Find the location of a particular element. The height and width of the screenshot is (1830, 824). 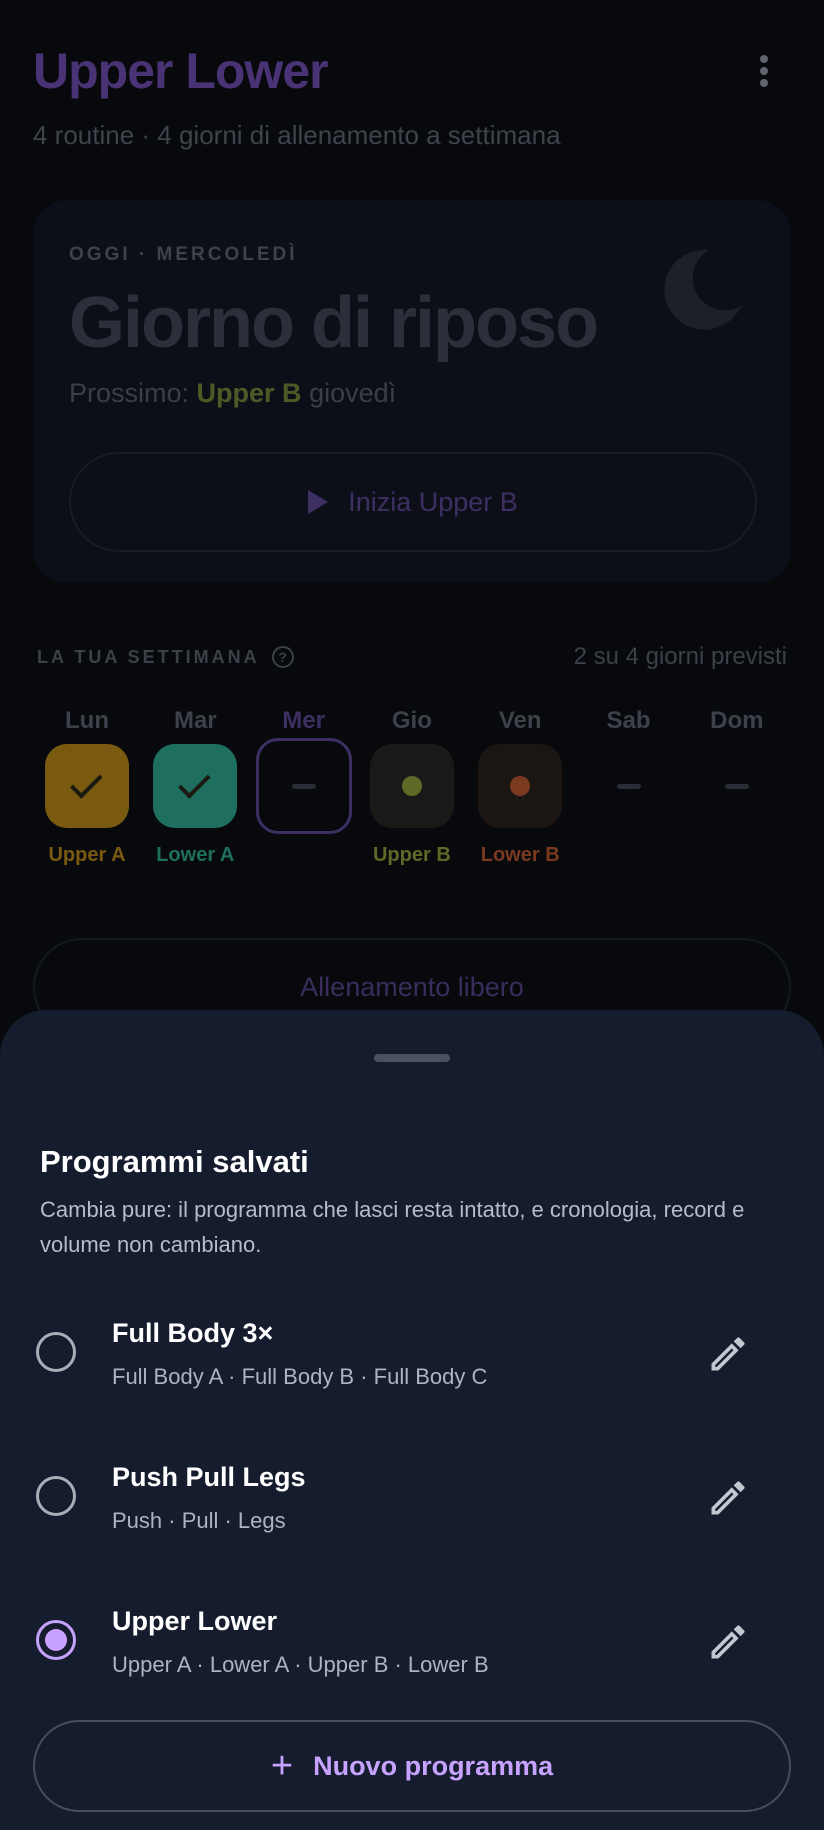

day-name: Lun is located at coordinates (87, 720).